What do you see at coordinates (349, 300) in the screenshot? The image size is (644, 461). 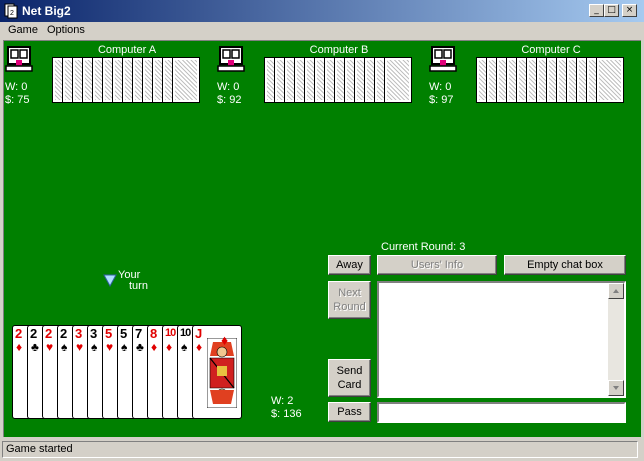 I see `next-round-button: Next Round` at bounding box center [349, 300].